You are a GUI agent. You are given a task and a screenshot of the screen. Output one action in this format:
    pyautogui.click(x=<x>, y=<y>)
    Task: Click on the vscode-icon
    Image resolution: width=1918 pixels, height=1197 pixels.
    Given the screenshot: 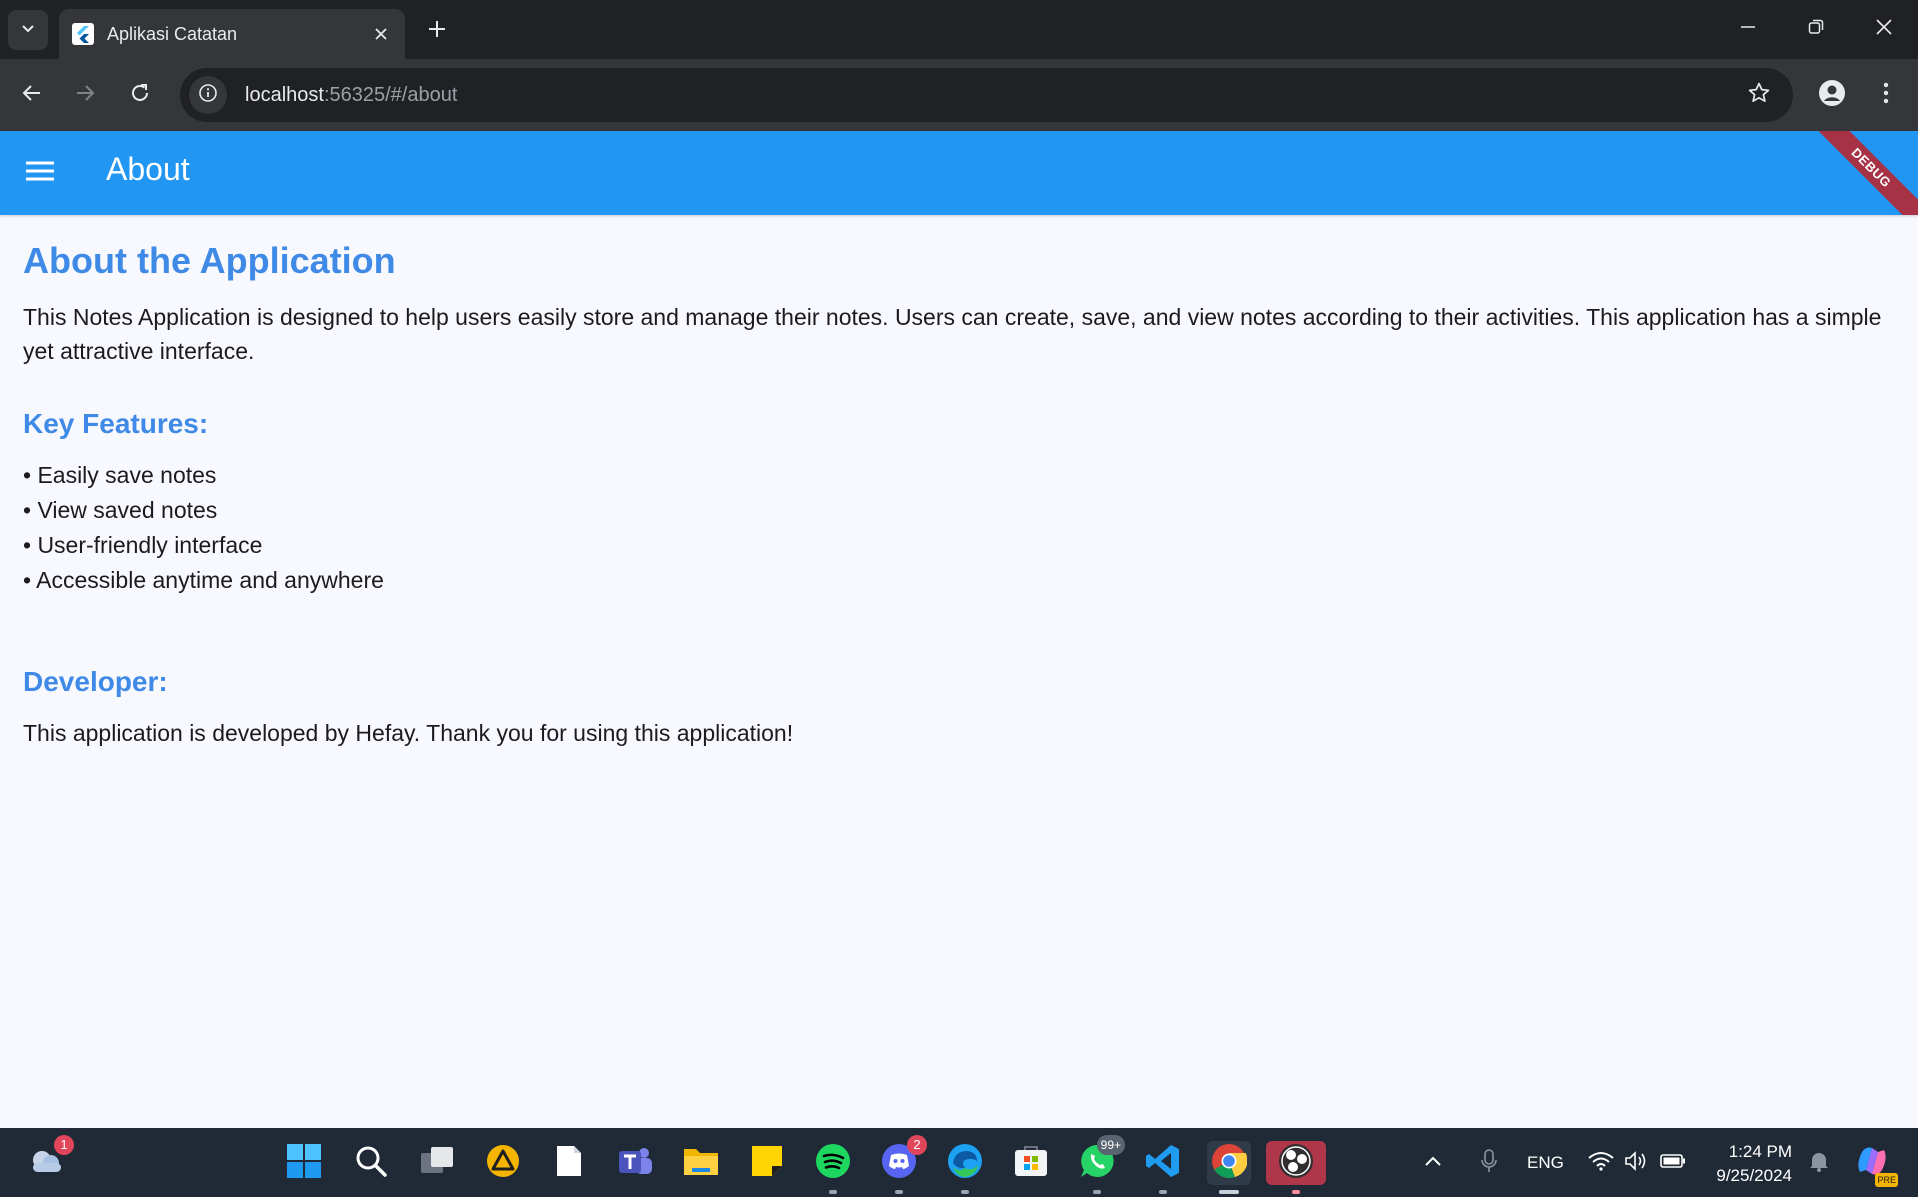 What is the action you would take?
    pyautogui.click(x=1163, y=1163)
    